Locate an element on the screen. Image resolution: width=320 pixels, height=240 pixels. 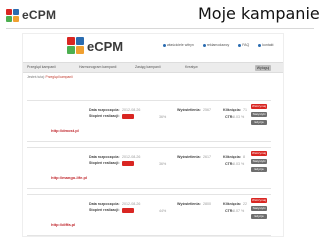
ctr-value: 0.07 % is located at coordinates (239, 211).